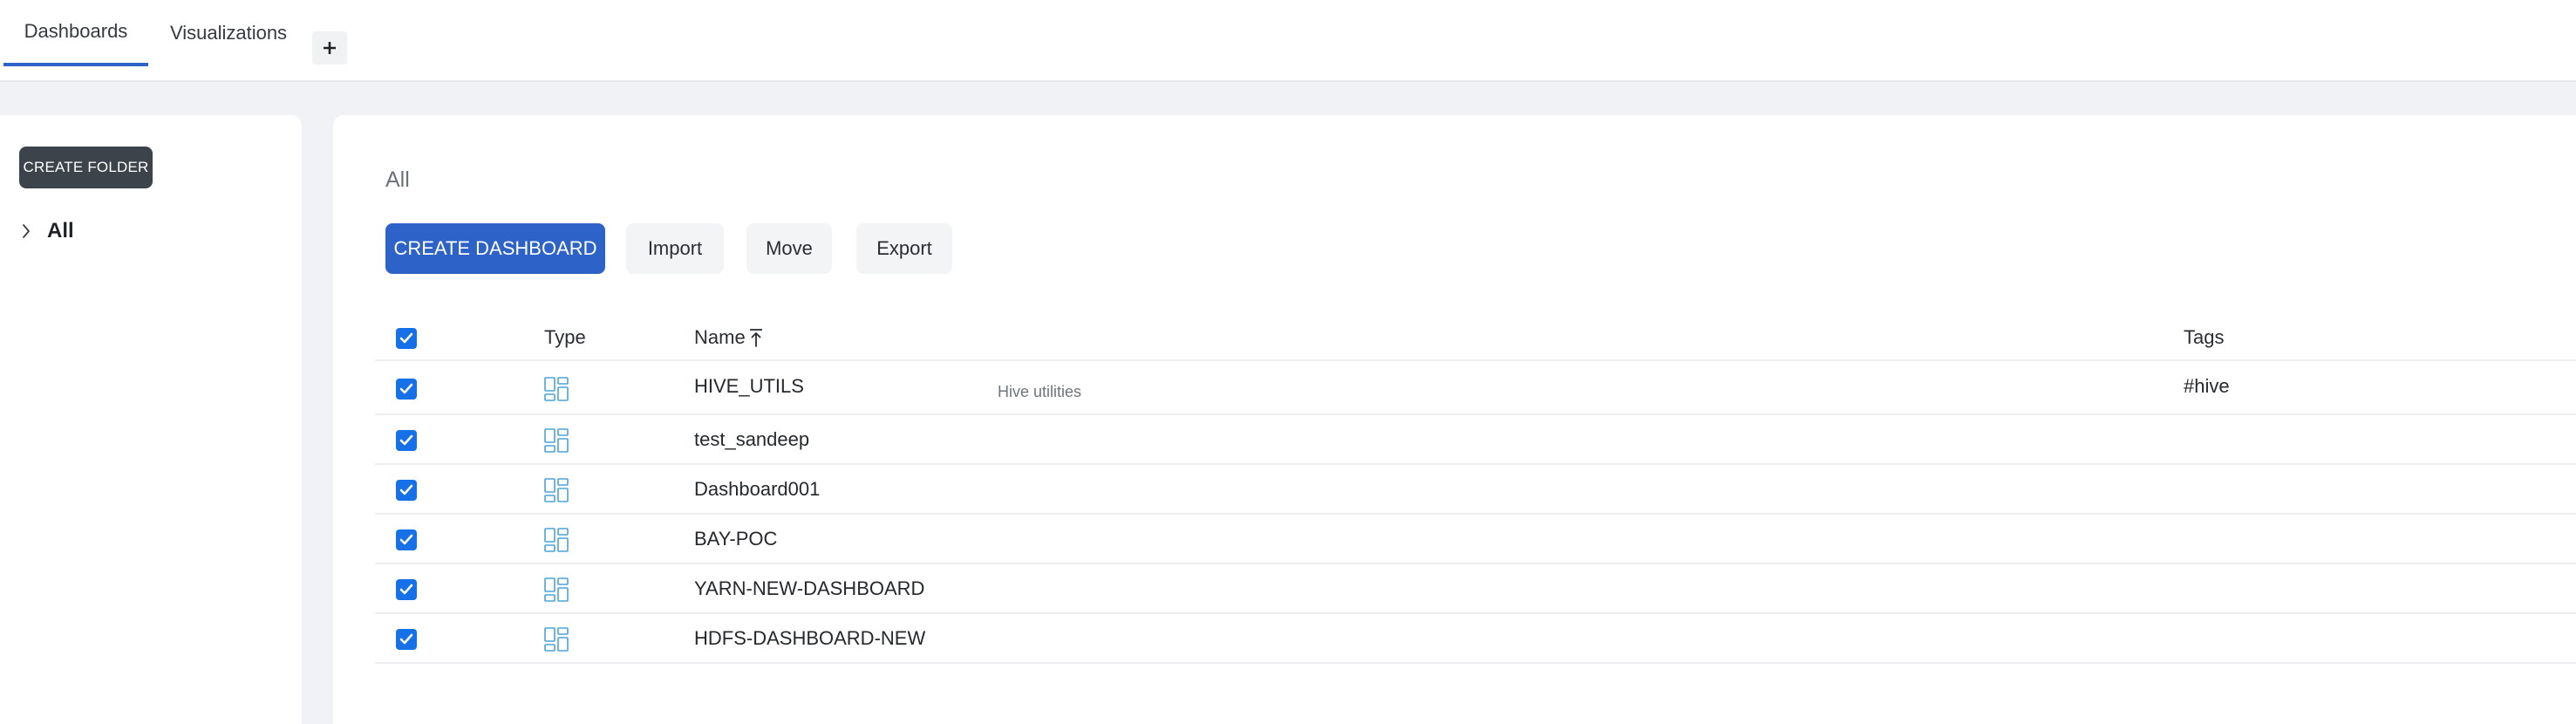 This screenshot has width=2576, height=724. What do you see at coordinates (752, 439) in the screenshot?
I see `dashboard-name-link: test_sandeep` at bounding box center [752, 439].